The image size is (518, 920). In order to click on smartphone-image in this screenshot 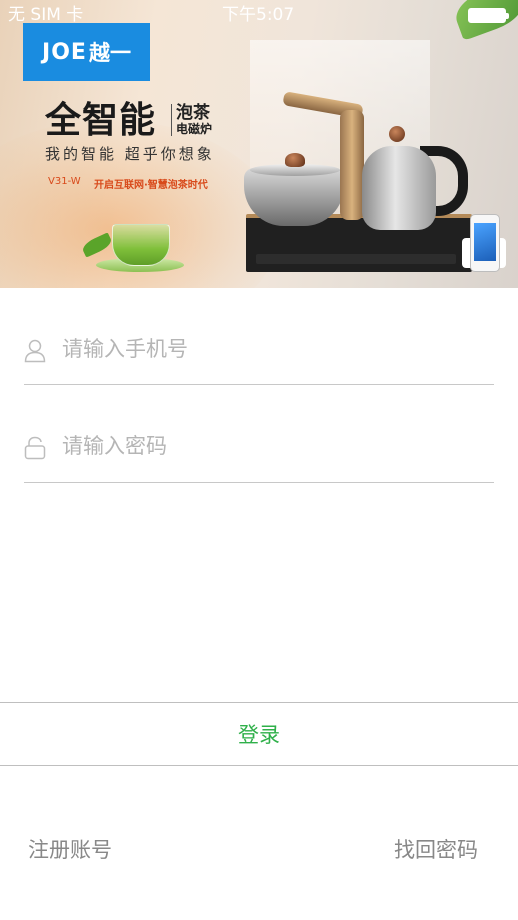, I will do `click(485, 243)`.